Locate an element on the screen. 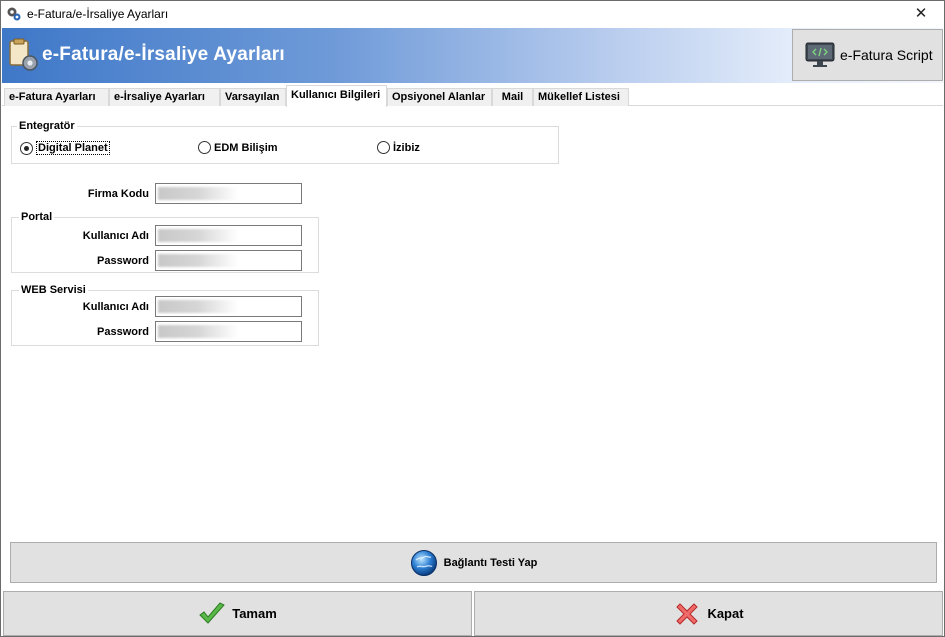  tab-kullanici-bilgileri: Kullanıcı Bilgileri is located at coordinates (336, 96).